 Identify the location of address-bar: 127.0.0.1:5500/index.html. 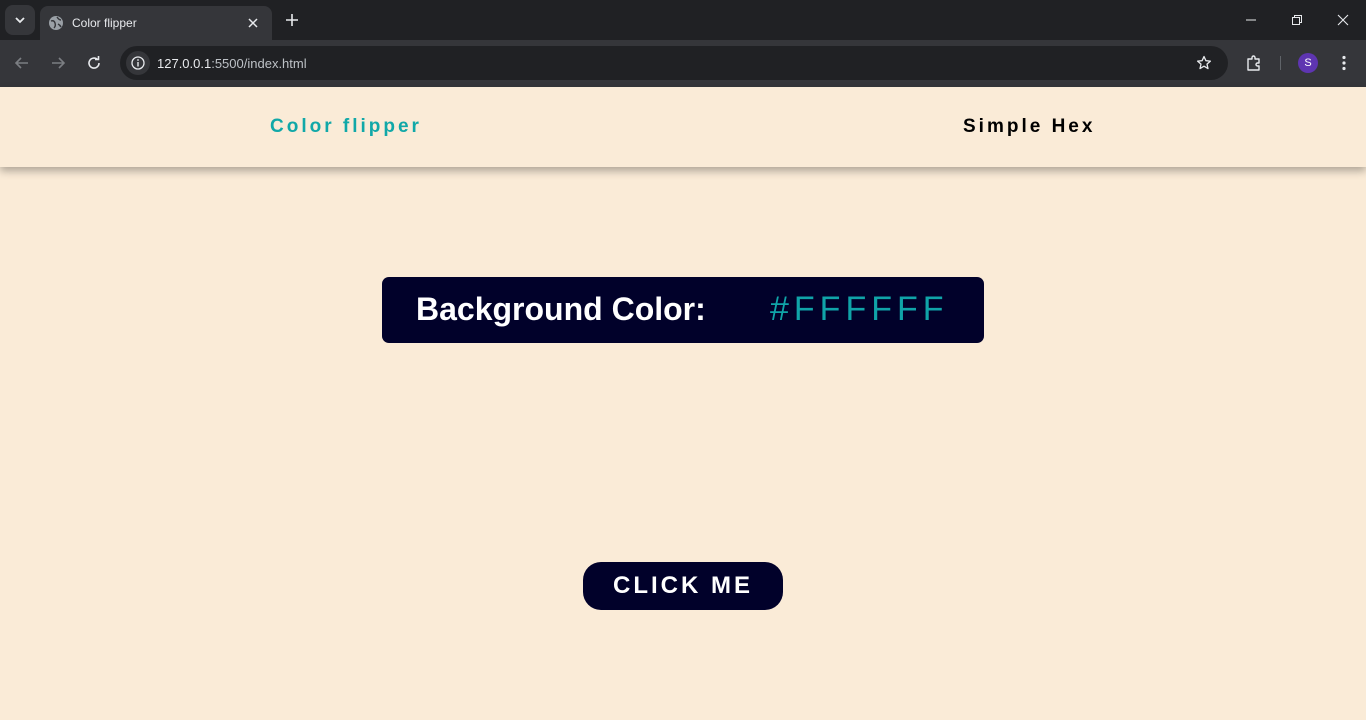
(674, 63).